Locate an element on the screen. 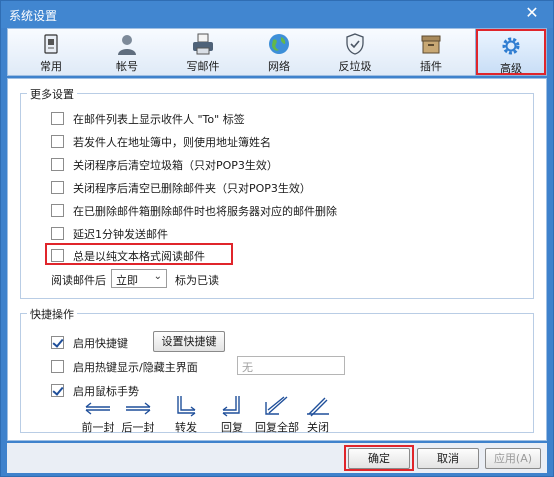 This screenshot has width=554, height=477. gesture-reply: 回复 is located at coordinates (232, 414).